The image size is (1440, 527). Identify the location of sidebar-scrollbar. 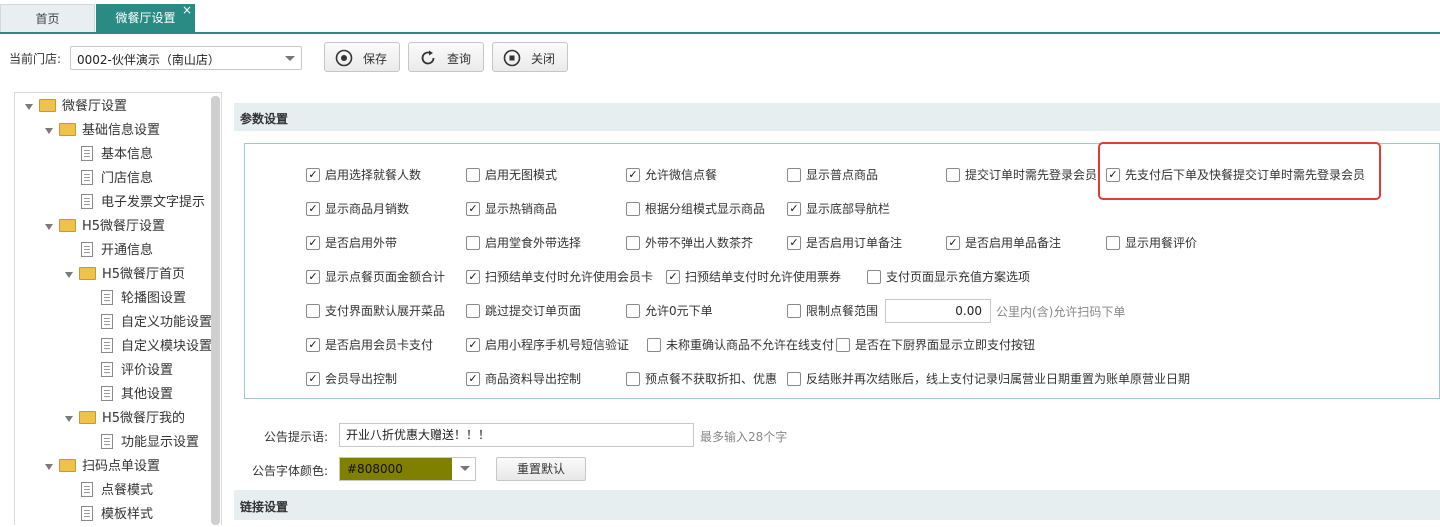
(215, 310).